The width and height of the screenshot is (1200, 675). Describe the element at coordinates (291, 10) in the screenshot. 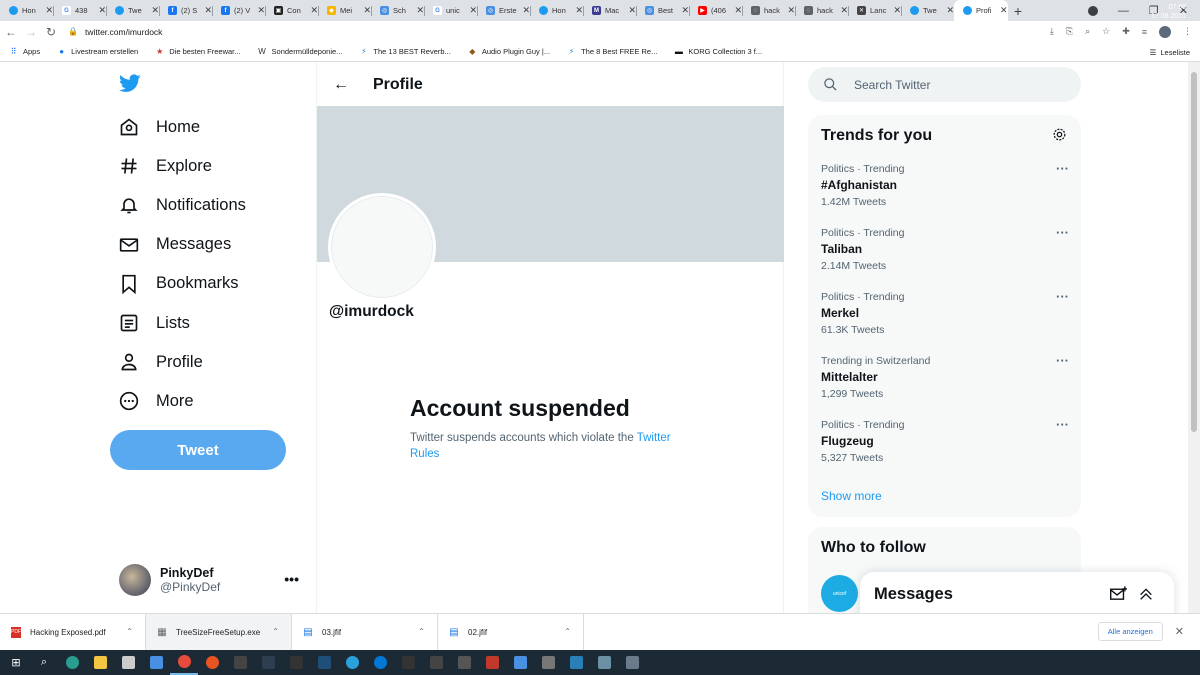

I see `browser-tab: ▣ Con ✕` at that location.